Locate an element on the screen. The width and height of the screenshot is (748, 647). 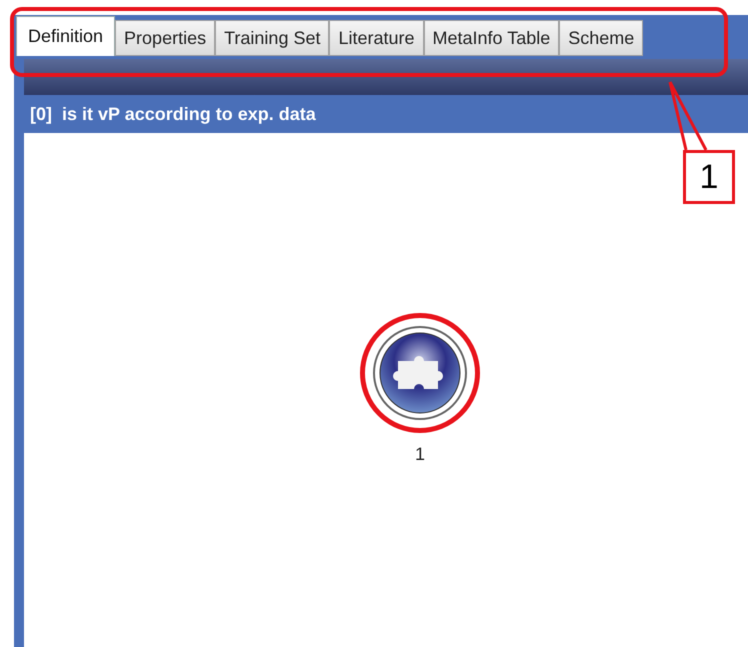
node is located at coordinates (420, 373).